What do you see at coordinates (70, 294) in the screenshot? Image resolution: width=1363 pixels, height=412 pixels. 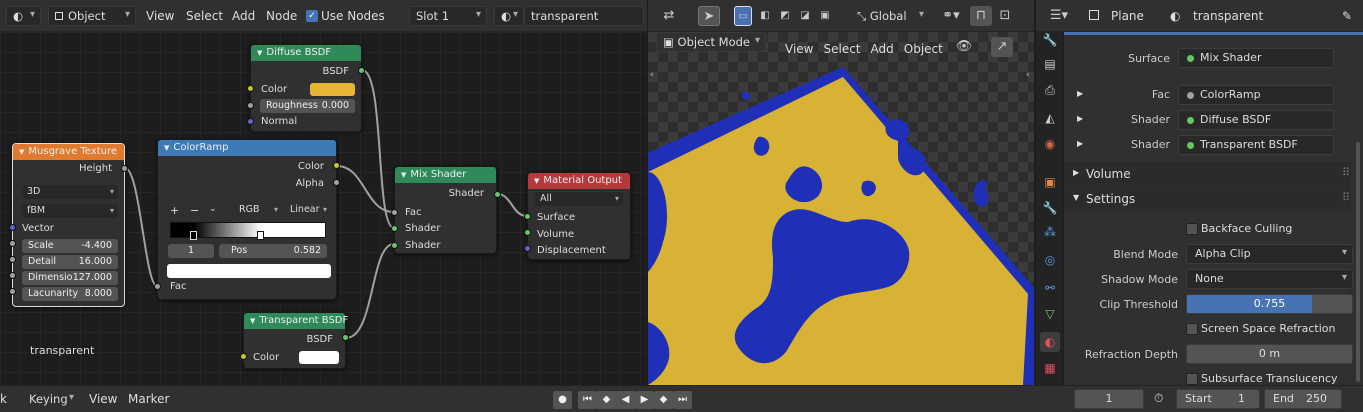 I see `musgrave-lacunarity-field: Lacunarity 8.000` at bounding box center [70, 294].